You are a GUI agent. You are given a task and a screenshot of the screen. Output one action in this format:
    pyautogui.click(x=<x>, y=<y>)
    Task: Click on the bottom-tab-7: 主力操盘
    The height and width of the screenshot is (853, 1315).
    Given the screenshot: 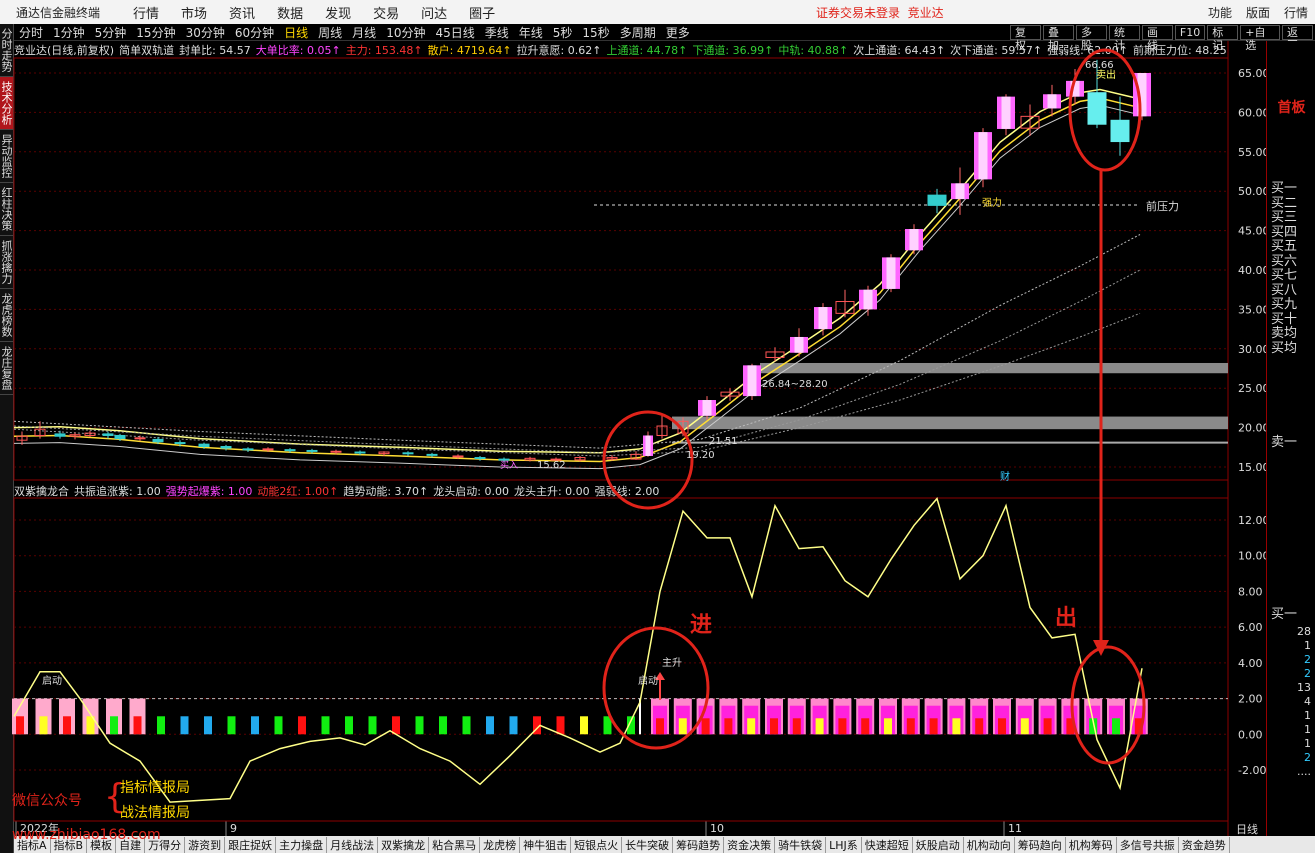 What is the action you would take?
    pyautogui.click(x=302, y=844)
    